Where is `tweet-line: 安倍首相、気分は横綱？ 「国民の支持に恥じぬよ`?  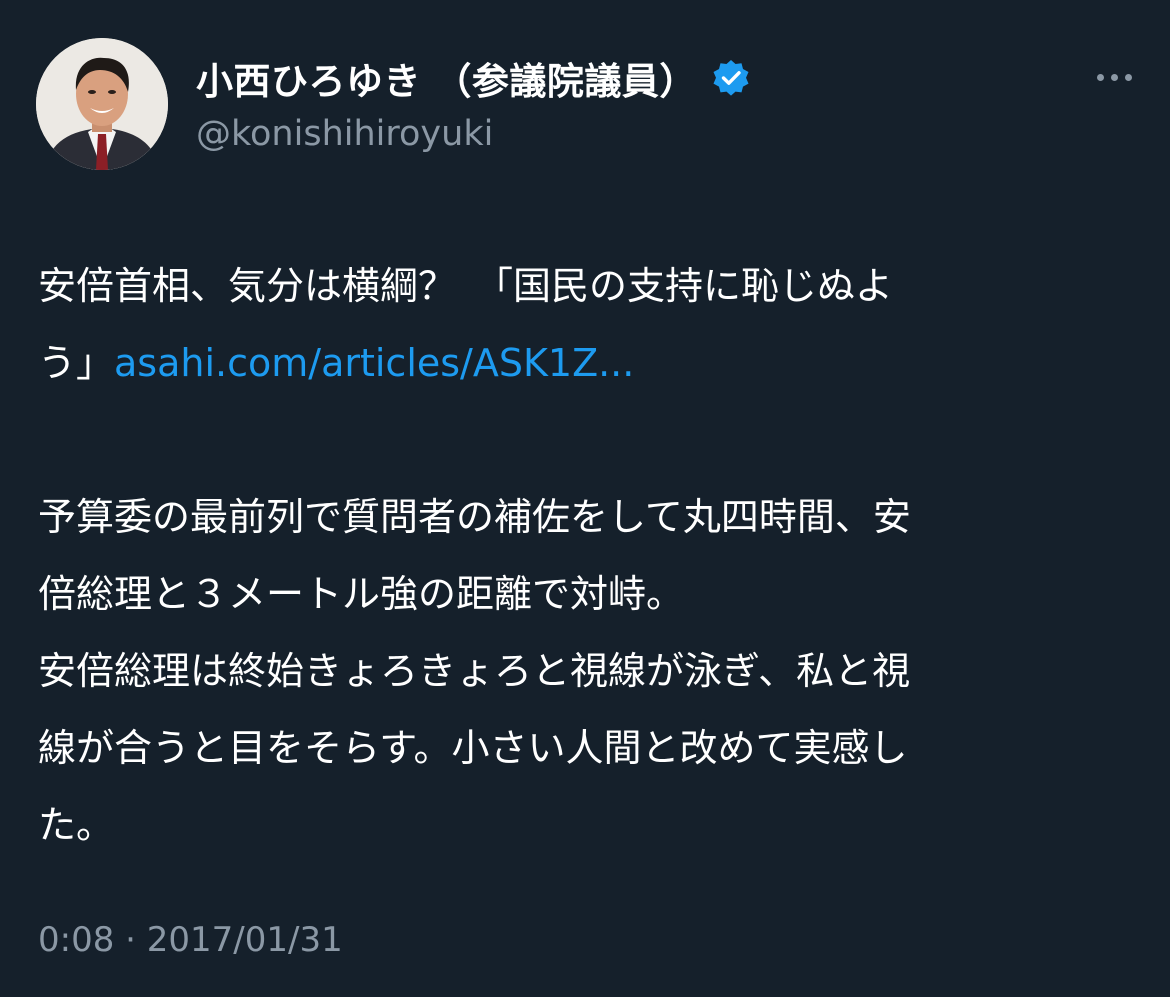 tweet-line: 安倍首相、気分は横綱？ 「国民の支持に恥じぬよ is located at coordinates (466, 286).